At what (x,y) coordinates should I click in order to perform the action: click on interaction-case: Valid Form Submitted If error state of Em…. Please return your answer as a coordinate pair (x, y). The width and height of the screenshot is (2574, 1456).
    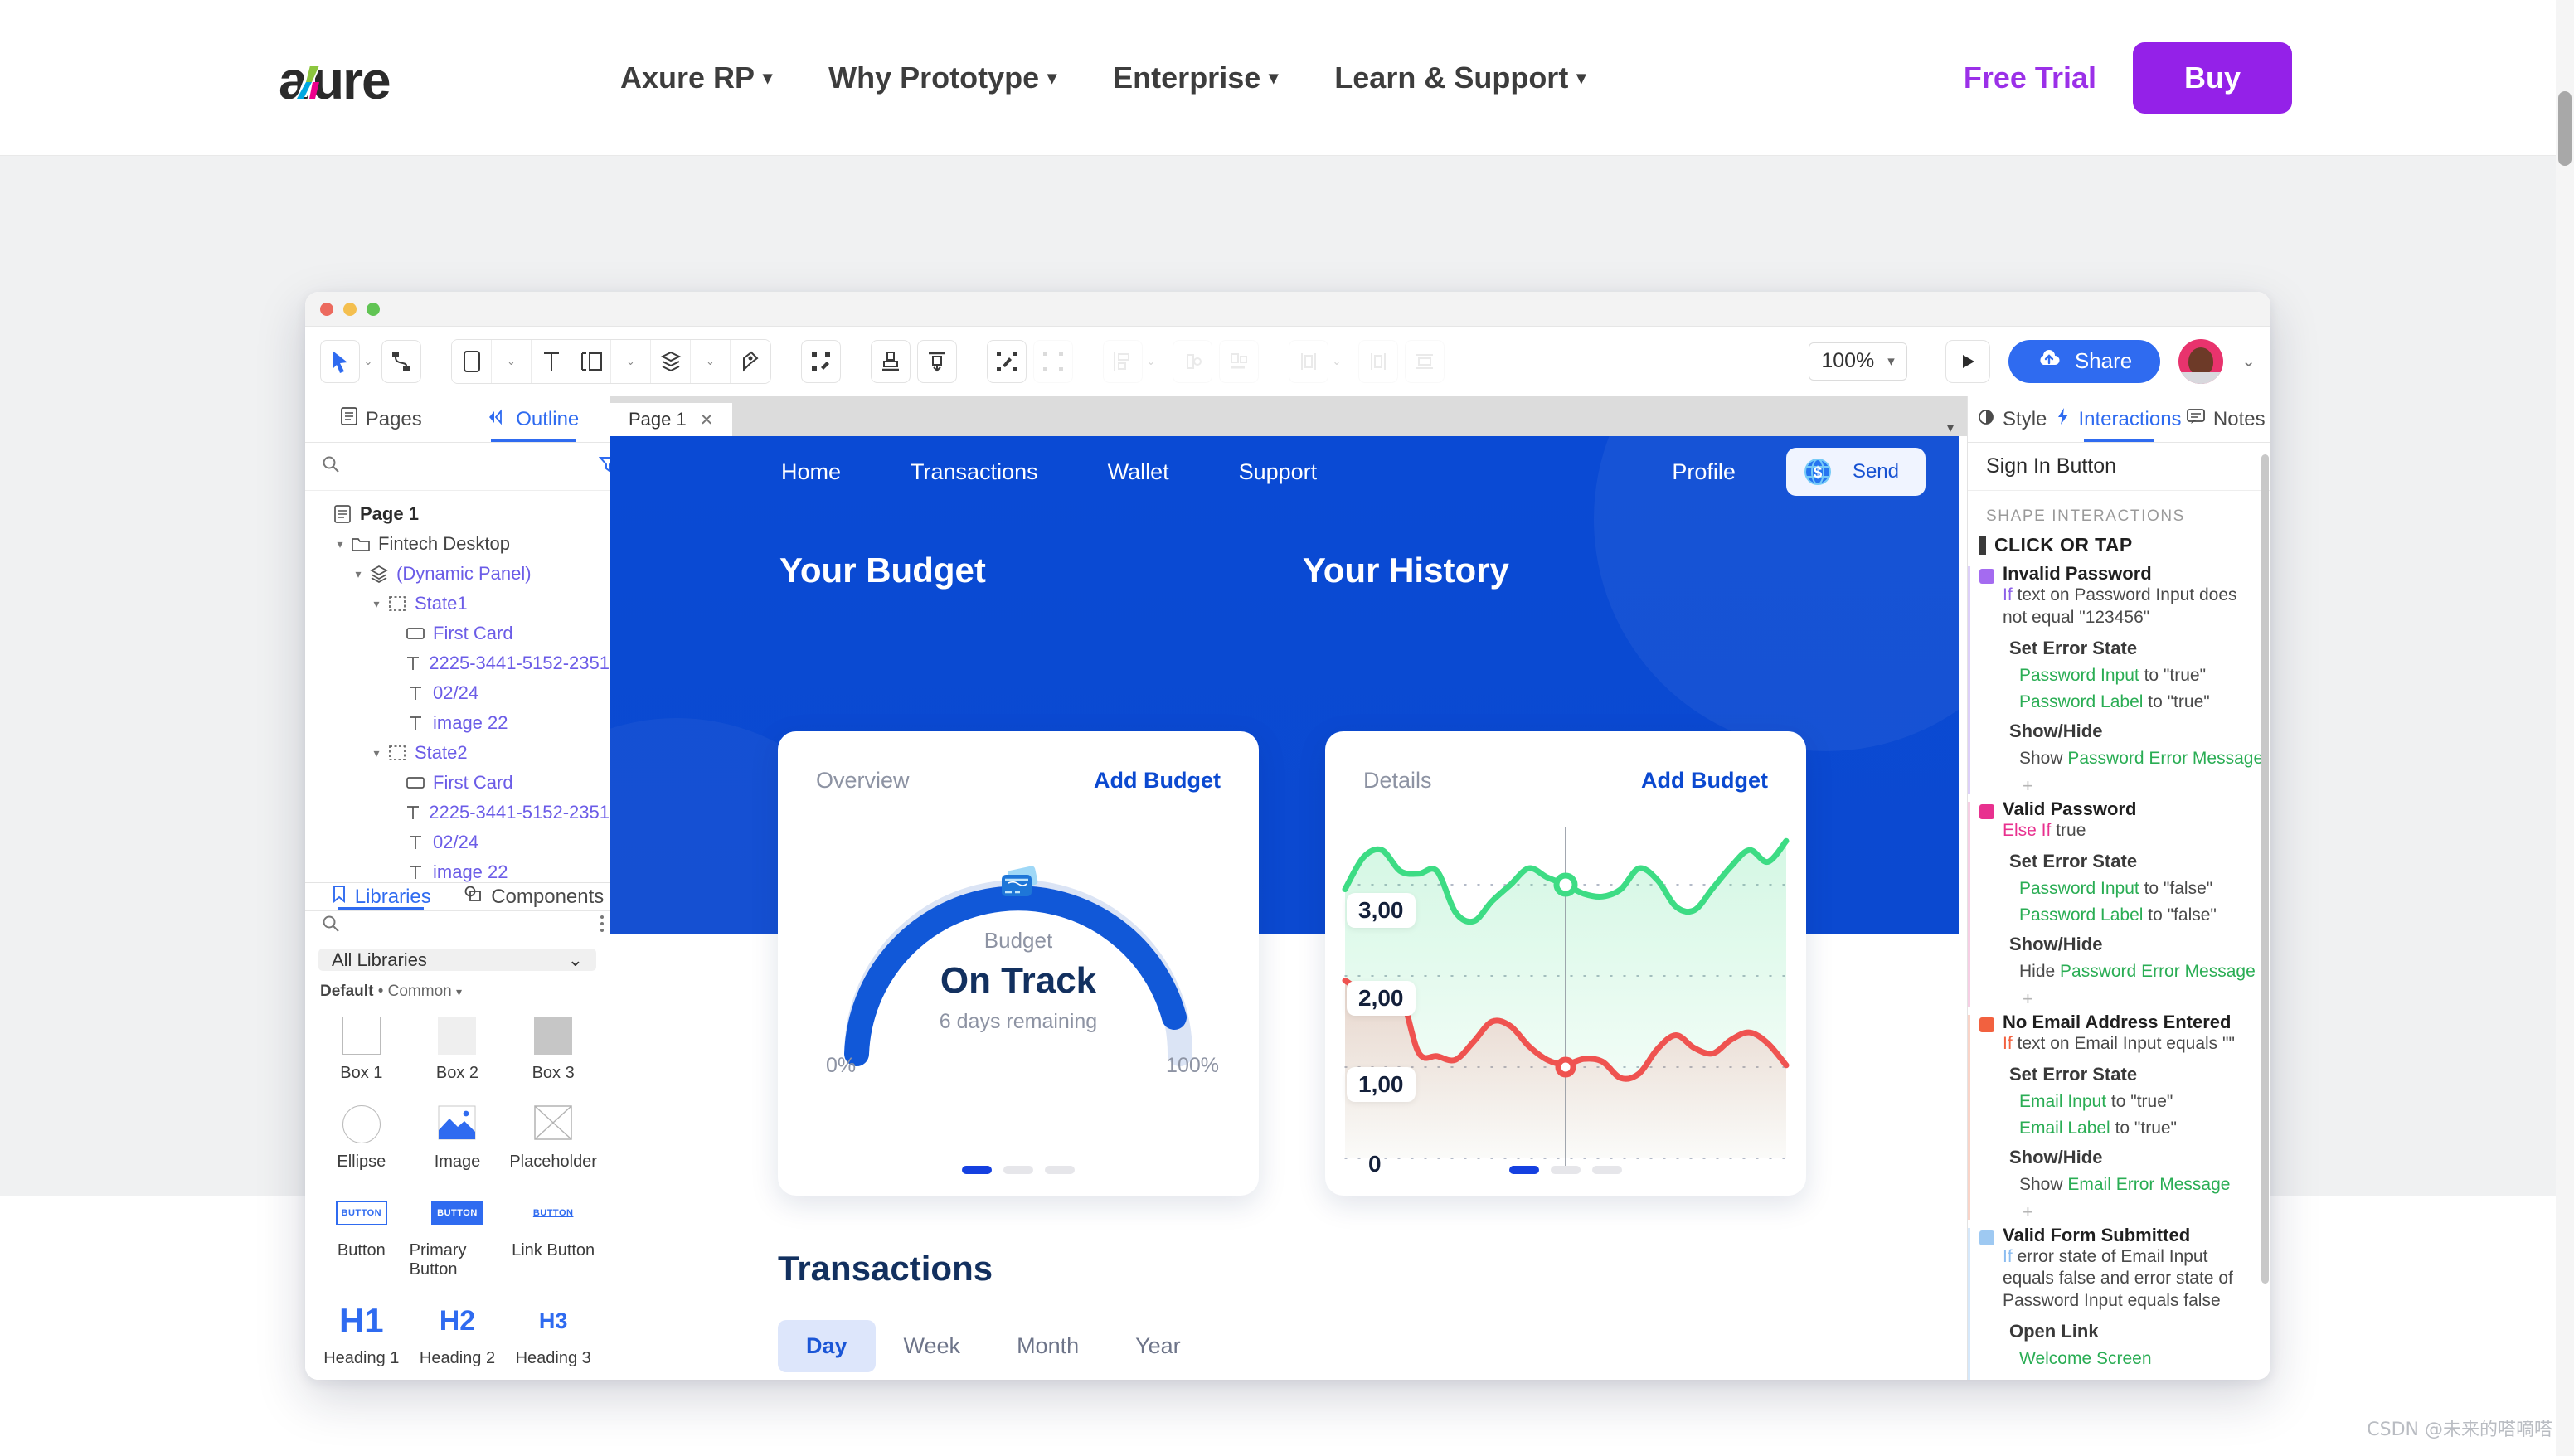
    Looking at the image, I should click on (2119, 1302).